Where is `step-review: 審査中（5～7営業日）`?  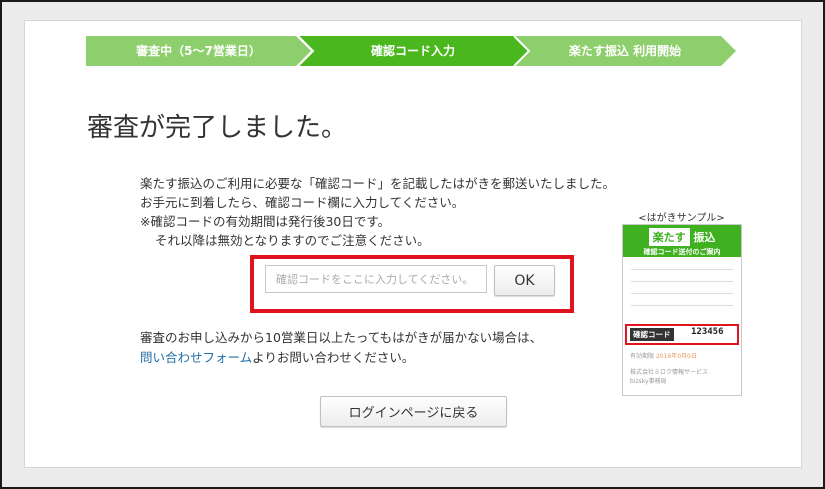
step-review: 審査中（5～7営業日） is located at coordinates (198, 51).